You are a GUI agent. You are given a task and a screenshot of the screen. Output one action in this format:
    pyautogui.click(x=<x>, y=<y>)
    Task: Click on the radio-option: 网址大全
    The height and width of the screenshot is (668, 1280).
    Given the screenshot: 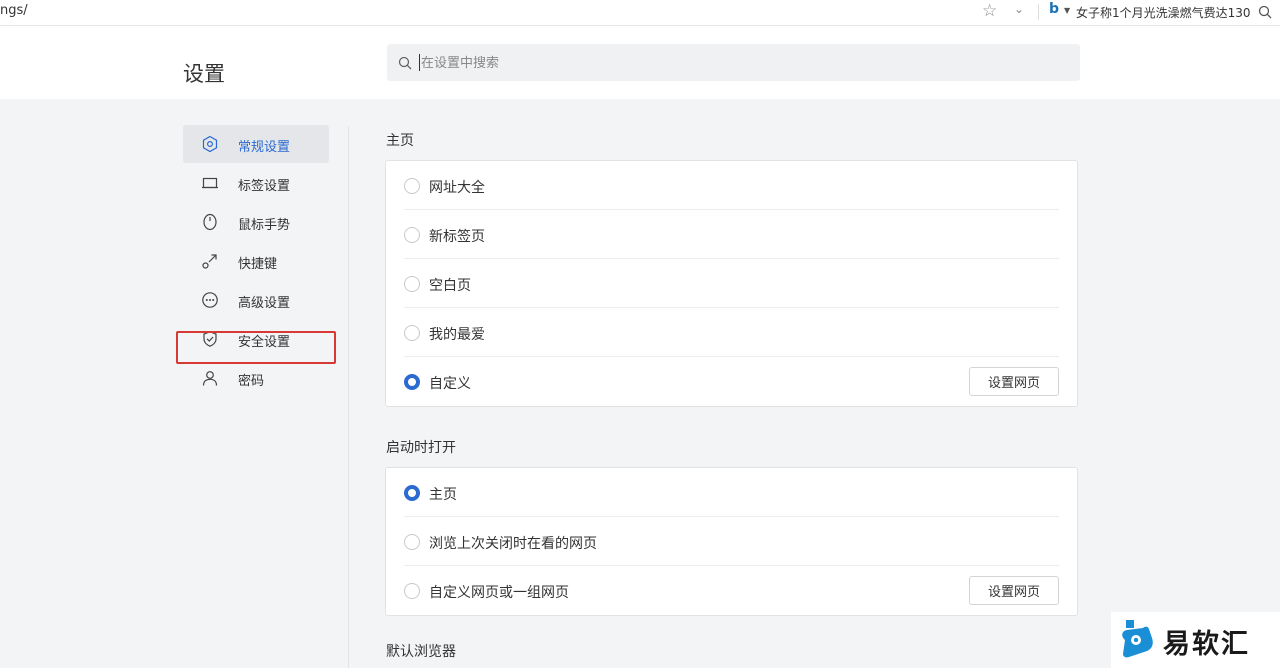 What is the action you would take?
    pyautogui.click(x=731, y=185)
    